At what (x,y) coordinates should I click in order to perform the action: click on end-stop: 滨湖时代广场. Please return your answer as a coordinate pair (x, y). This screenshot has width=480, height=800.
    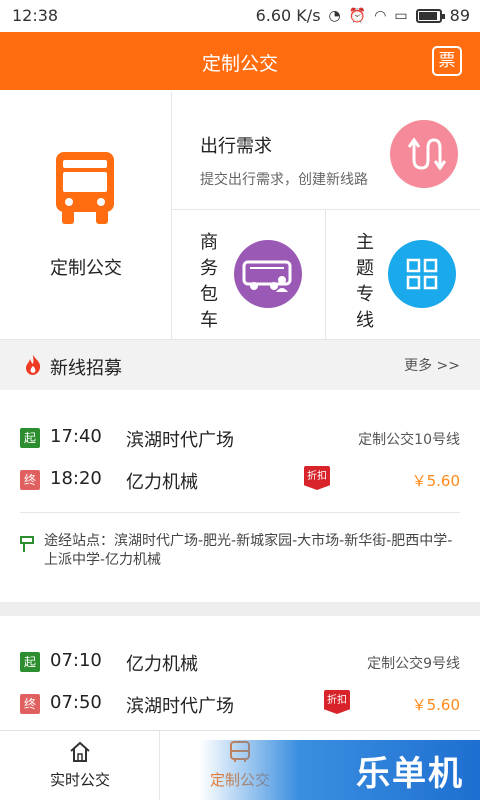
    Looking at the image, I should click on (180, 706).